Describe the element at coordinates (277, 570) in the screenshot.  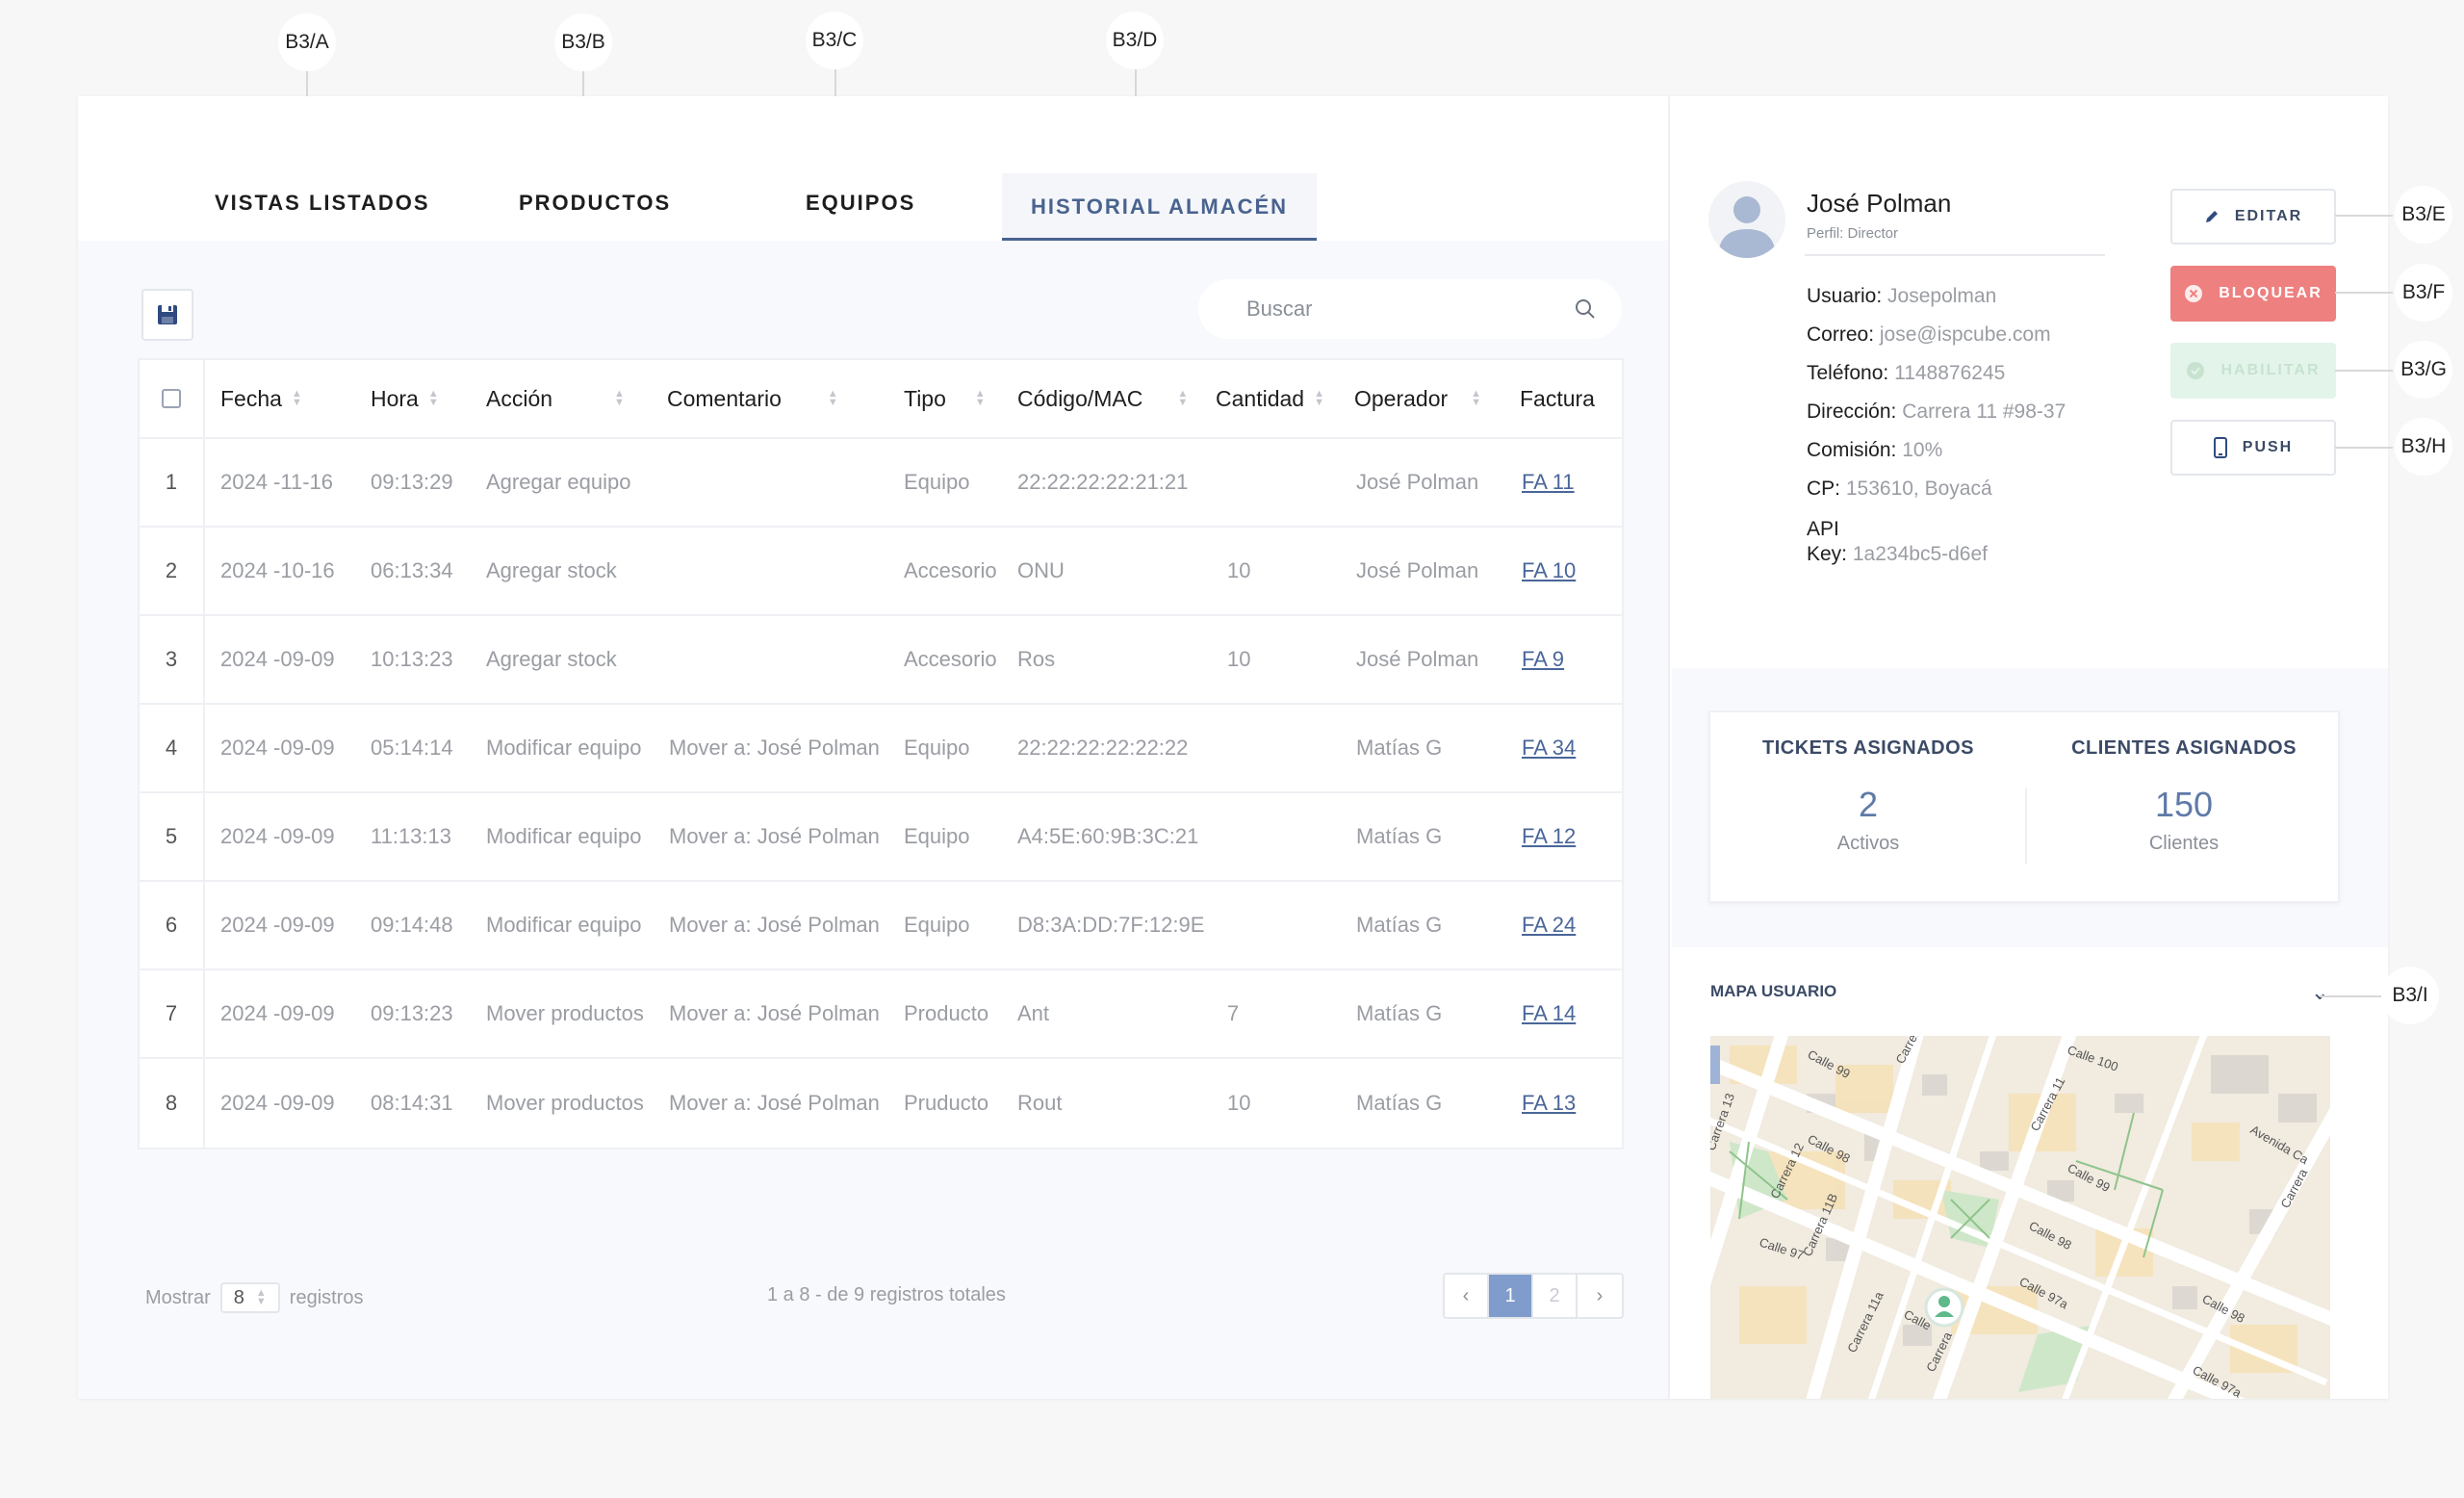
I see `cell-fecha: 2024 -10-16` at that location.